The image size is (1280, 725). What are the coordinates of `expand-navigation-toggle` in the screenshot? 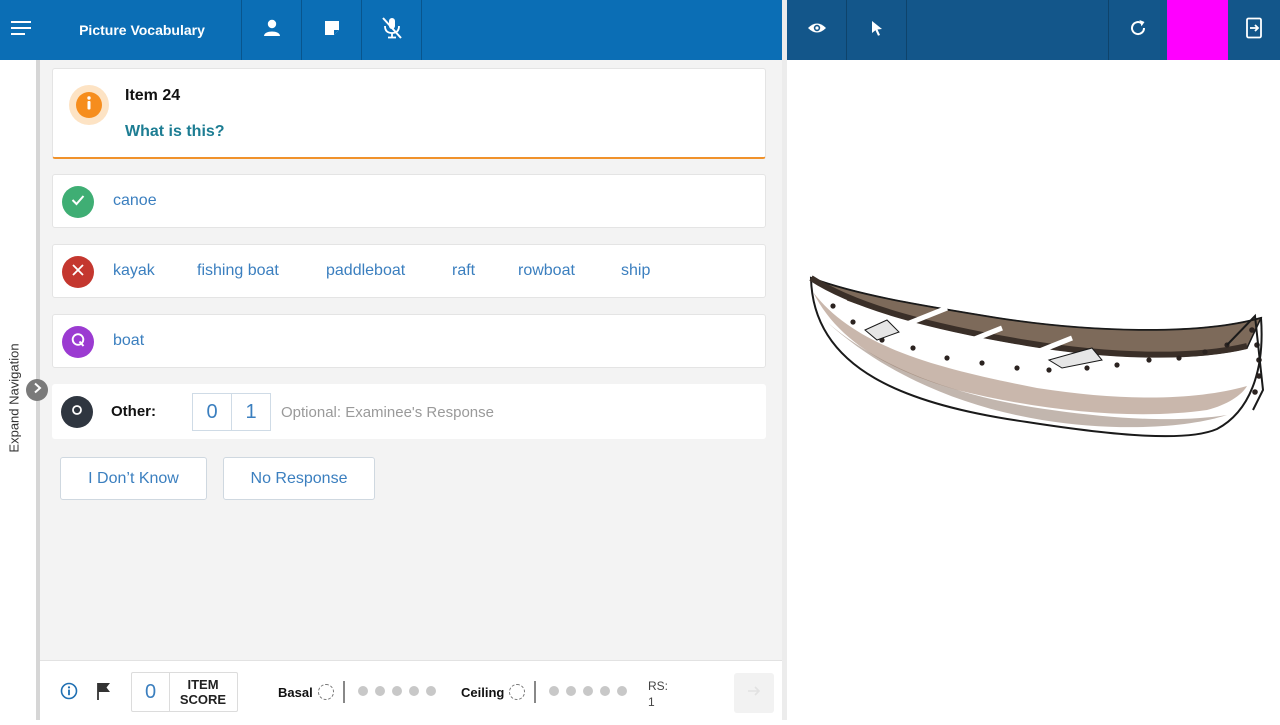 It's located at (37, 390).